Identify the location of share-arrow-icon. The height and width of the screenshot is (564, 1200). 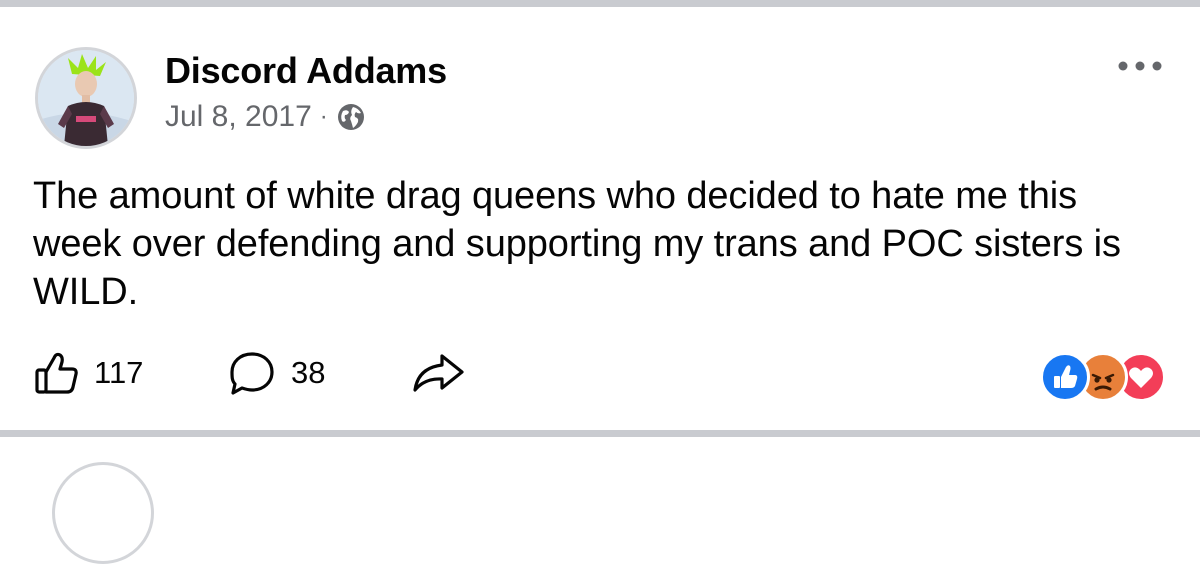
(438, 373).